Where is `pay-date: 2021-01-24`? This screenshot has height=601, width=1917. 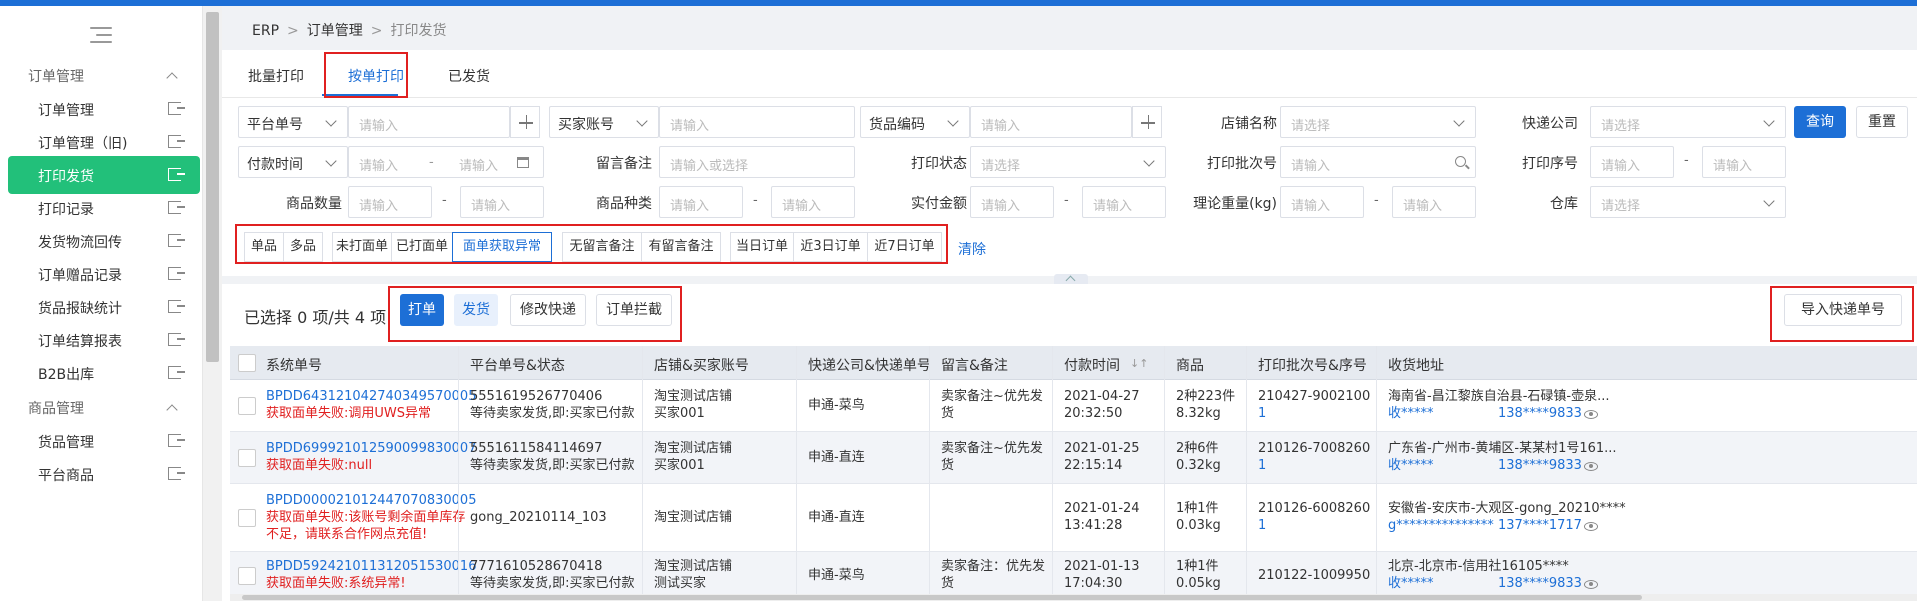
pay-date: 2021-01-24 is located at coordinates (1102, 508).